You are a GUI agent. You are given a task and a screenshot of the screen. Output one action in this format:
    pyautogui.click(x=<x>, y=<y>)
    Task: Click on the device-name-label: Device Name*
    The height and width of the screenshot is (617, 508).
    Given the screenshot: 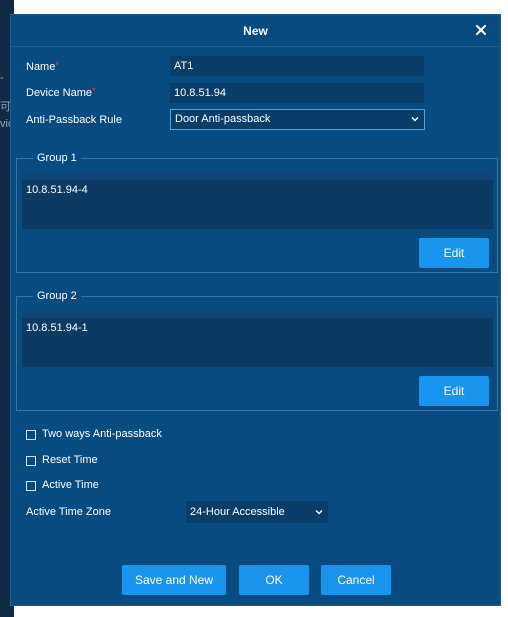 What is the action you would take?
    pyautogui.click(x=61, y=92)
    